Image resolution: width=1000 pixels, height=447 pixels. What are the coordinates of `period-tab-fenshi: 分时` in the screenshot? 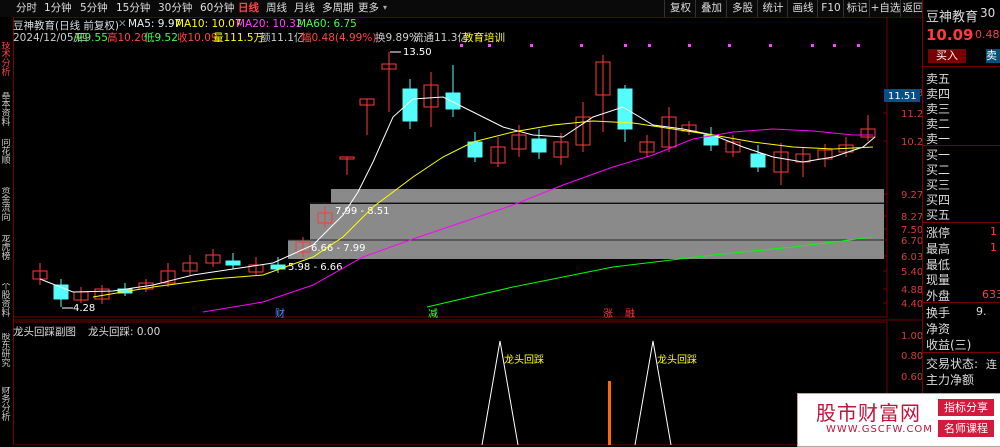 It's located at (26, 8).